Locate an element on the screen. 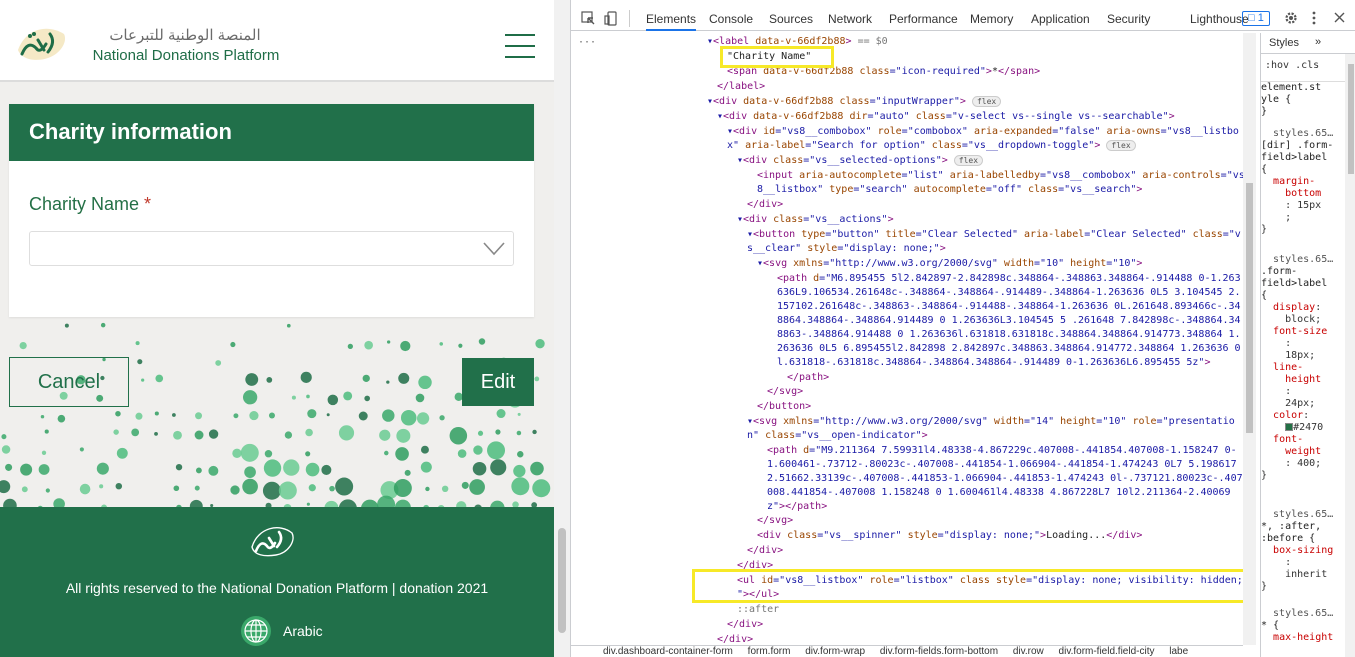 Image resolution: width=1355 pixels, height=657 pixels. breadcrumb-item: form.form is located at coordinates (769, 651).